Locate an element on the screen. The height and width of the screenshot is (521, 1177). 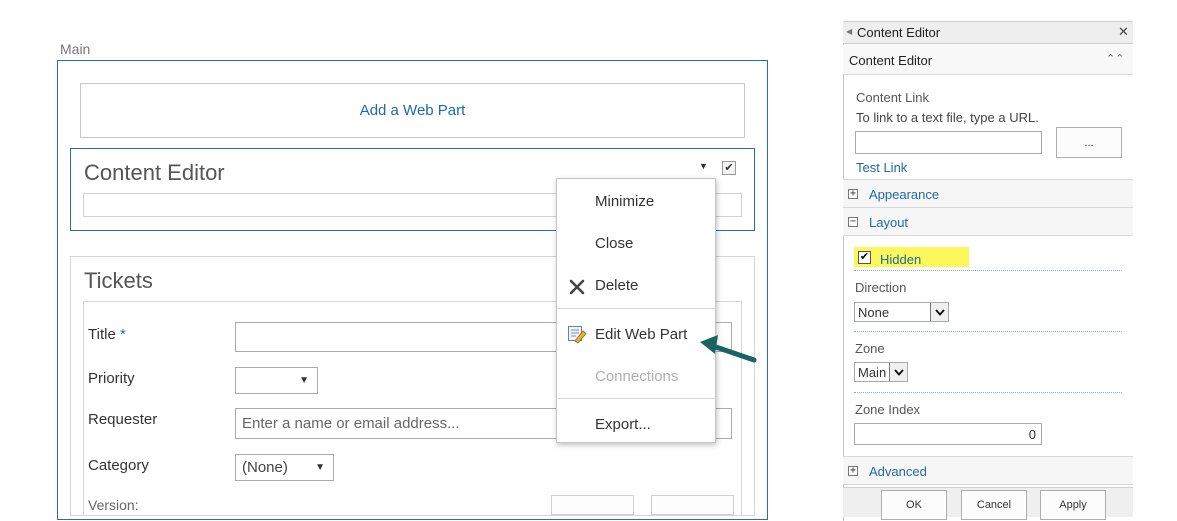
direction-select: None is located at coordinates (901, 312).